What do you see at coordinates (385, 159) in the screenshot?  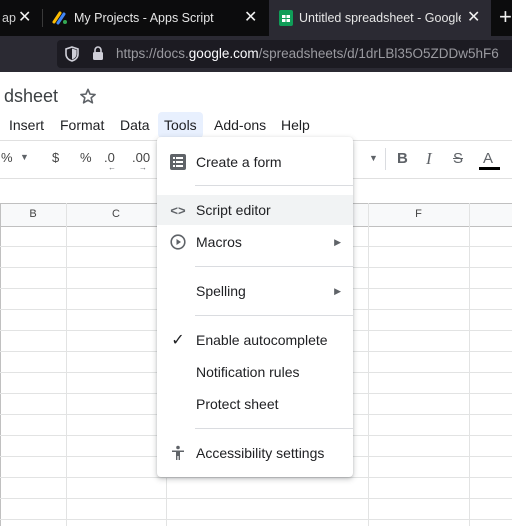 I see `toolbar-divider` at bounding box center [385, 159].